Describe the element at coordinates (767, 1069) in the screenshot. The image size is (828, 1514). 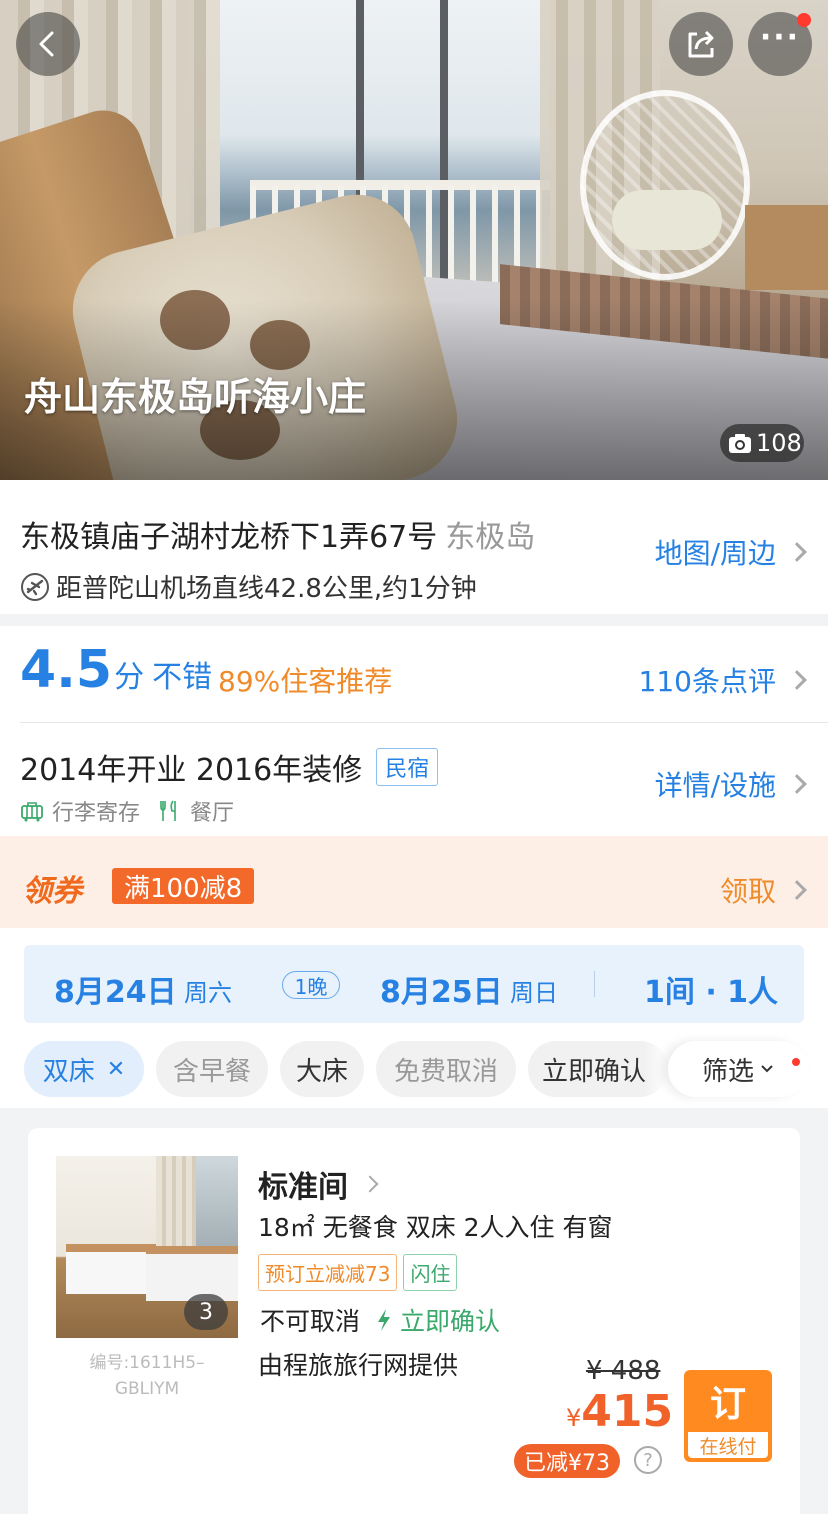
I see `chevron-down-icon` at that location.